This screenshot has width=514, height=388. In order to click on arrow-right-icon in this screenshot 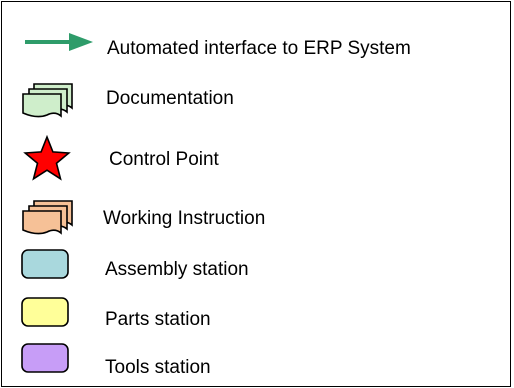, I will do `click(59, 42)`.